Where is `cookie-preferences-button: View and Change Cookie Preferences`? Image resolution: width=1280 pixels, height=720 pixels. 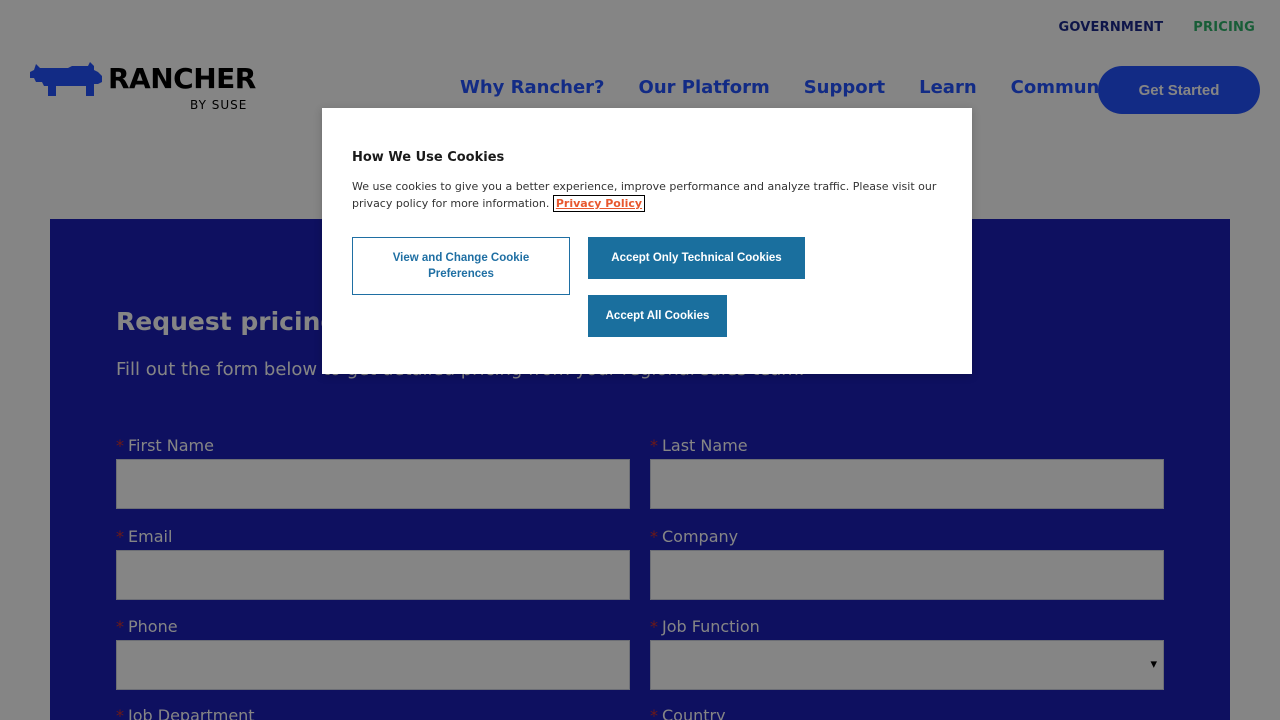
cookie-preferences-button: View and Change Cookie Preferences is located at coordinates (461, 266).